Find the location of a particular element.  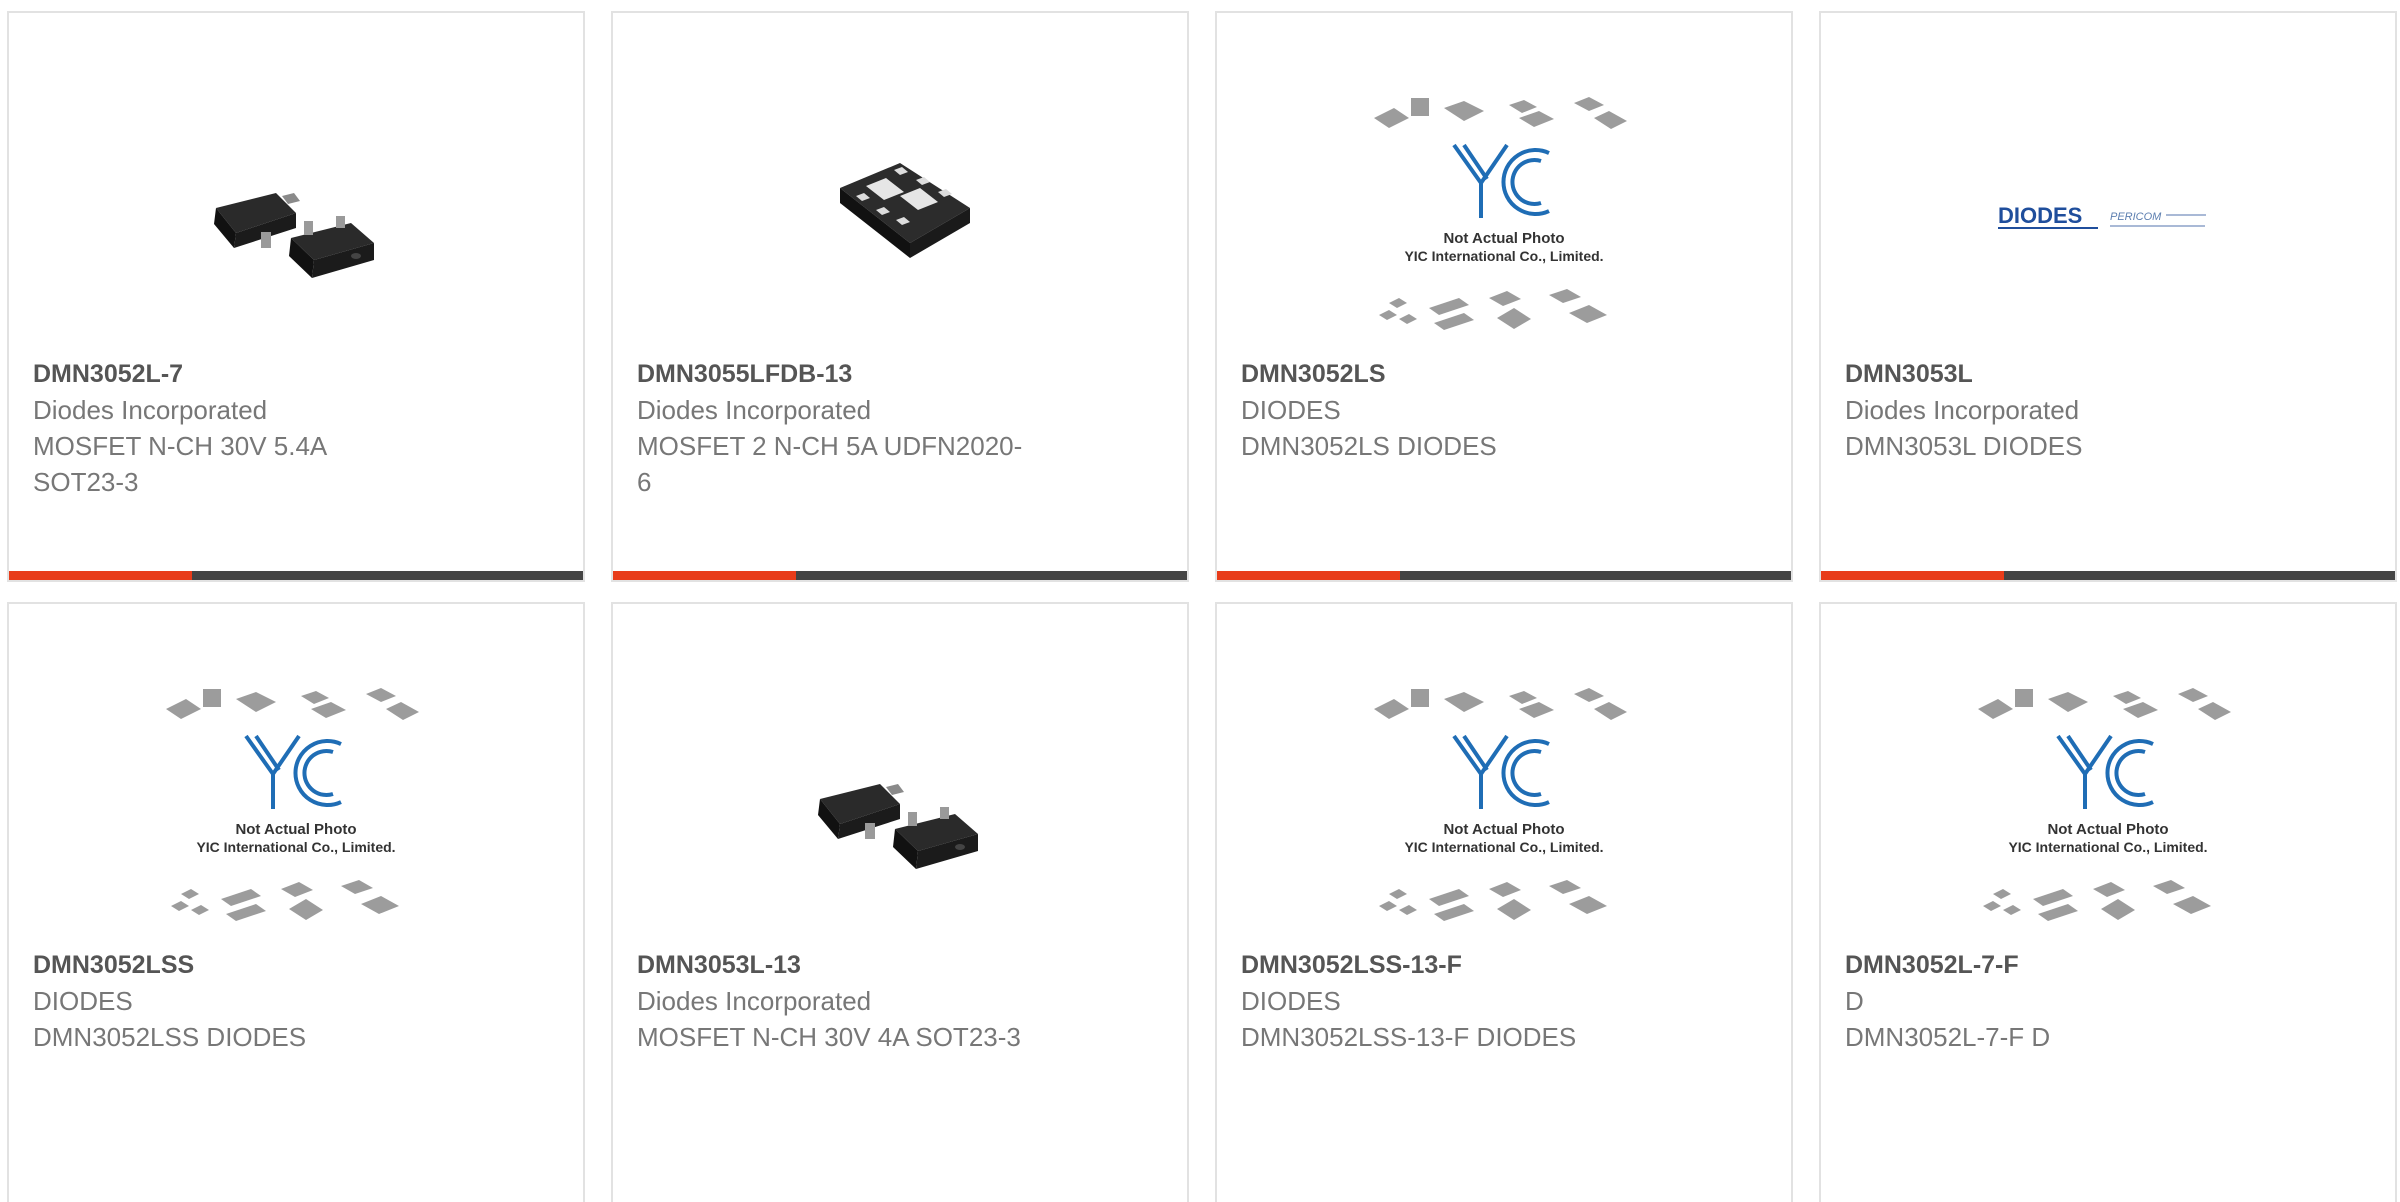

diodes-pericom-logo: DIODES PERICOM is located at coordinates (2102, 216).